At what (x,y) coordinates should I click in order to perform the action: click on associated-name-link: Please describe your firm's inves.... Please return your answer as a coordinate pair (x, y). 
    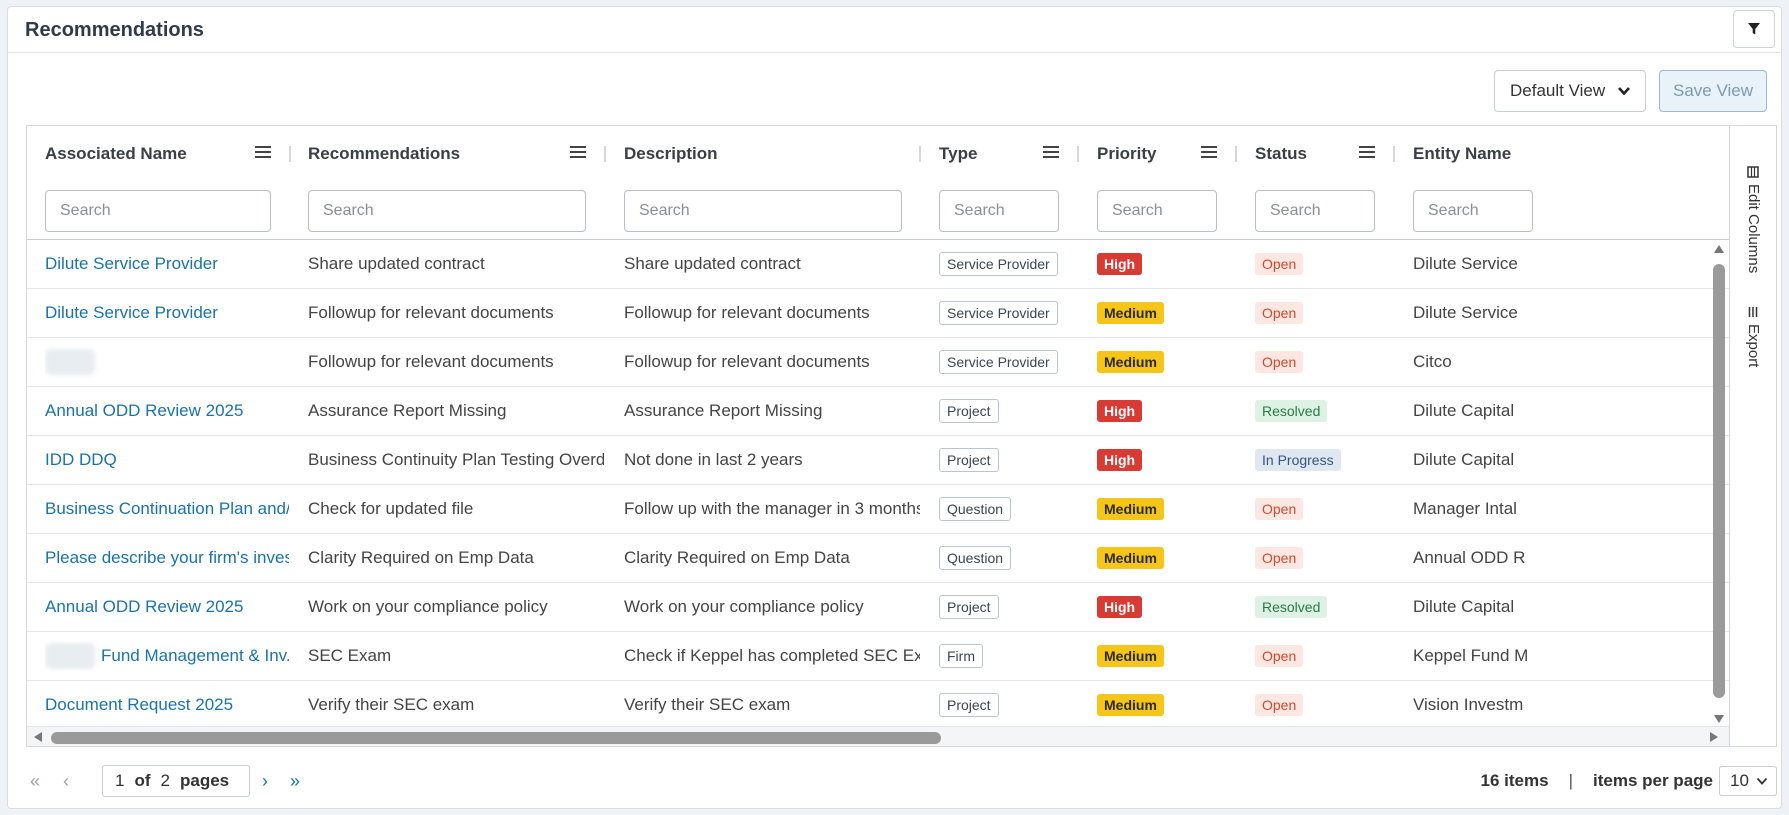
    Looking at the image, I should click on (167, 558).